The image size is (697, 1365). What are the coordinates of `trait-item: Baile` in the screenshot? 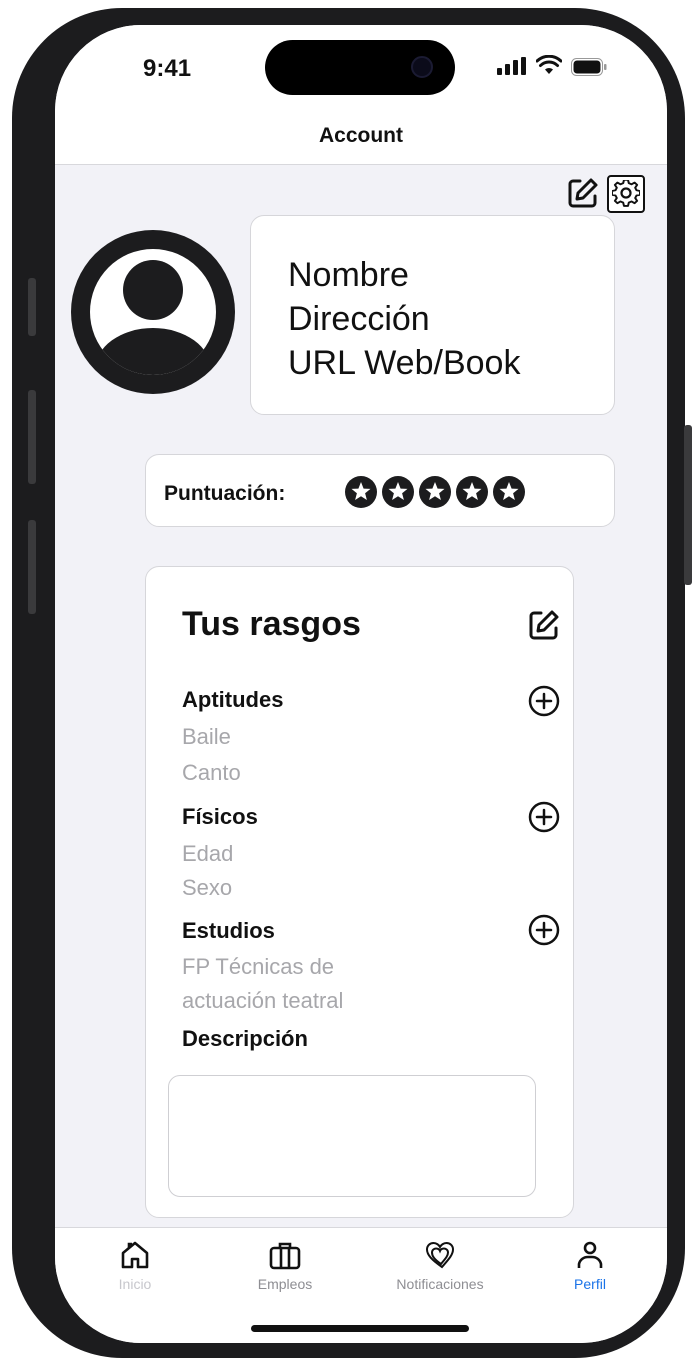 It's located at (206, 736).